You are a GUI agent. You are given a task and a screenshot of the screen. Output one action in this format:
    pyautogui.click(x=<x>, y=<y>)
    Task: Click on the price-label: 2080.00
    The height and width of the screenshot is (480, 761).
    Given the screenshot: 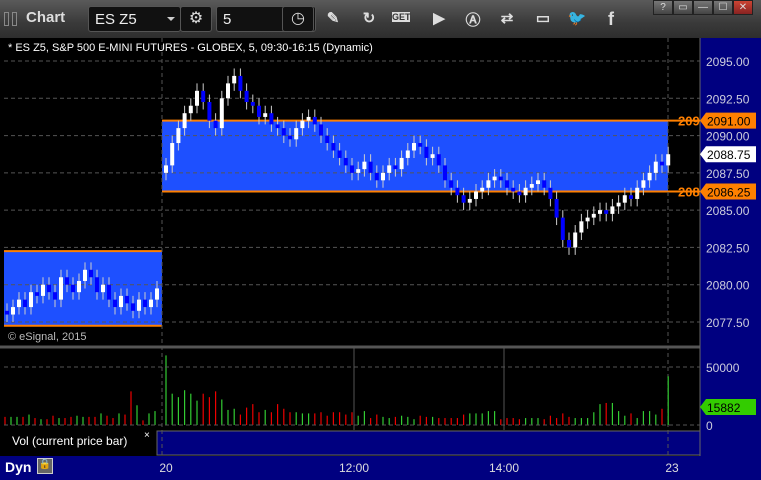 What is the action you would take?
    pyautogui.click(x=728, y=286)
    